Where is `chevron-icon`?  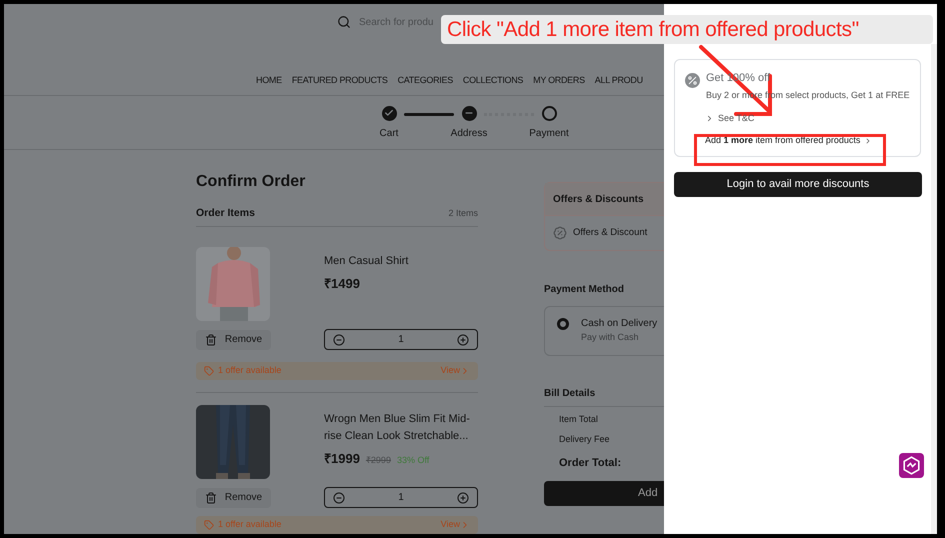 chevron-icon is located at coordinates (709, 118).